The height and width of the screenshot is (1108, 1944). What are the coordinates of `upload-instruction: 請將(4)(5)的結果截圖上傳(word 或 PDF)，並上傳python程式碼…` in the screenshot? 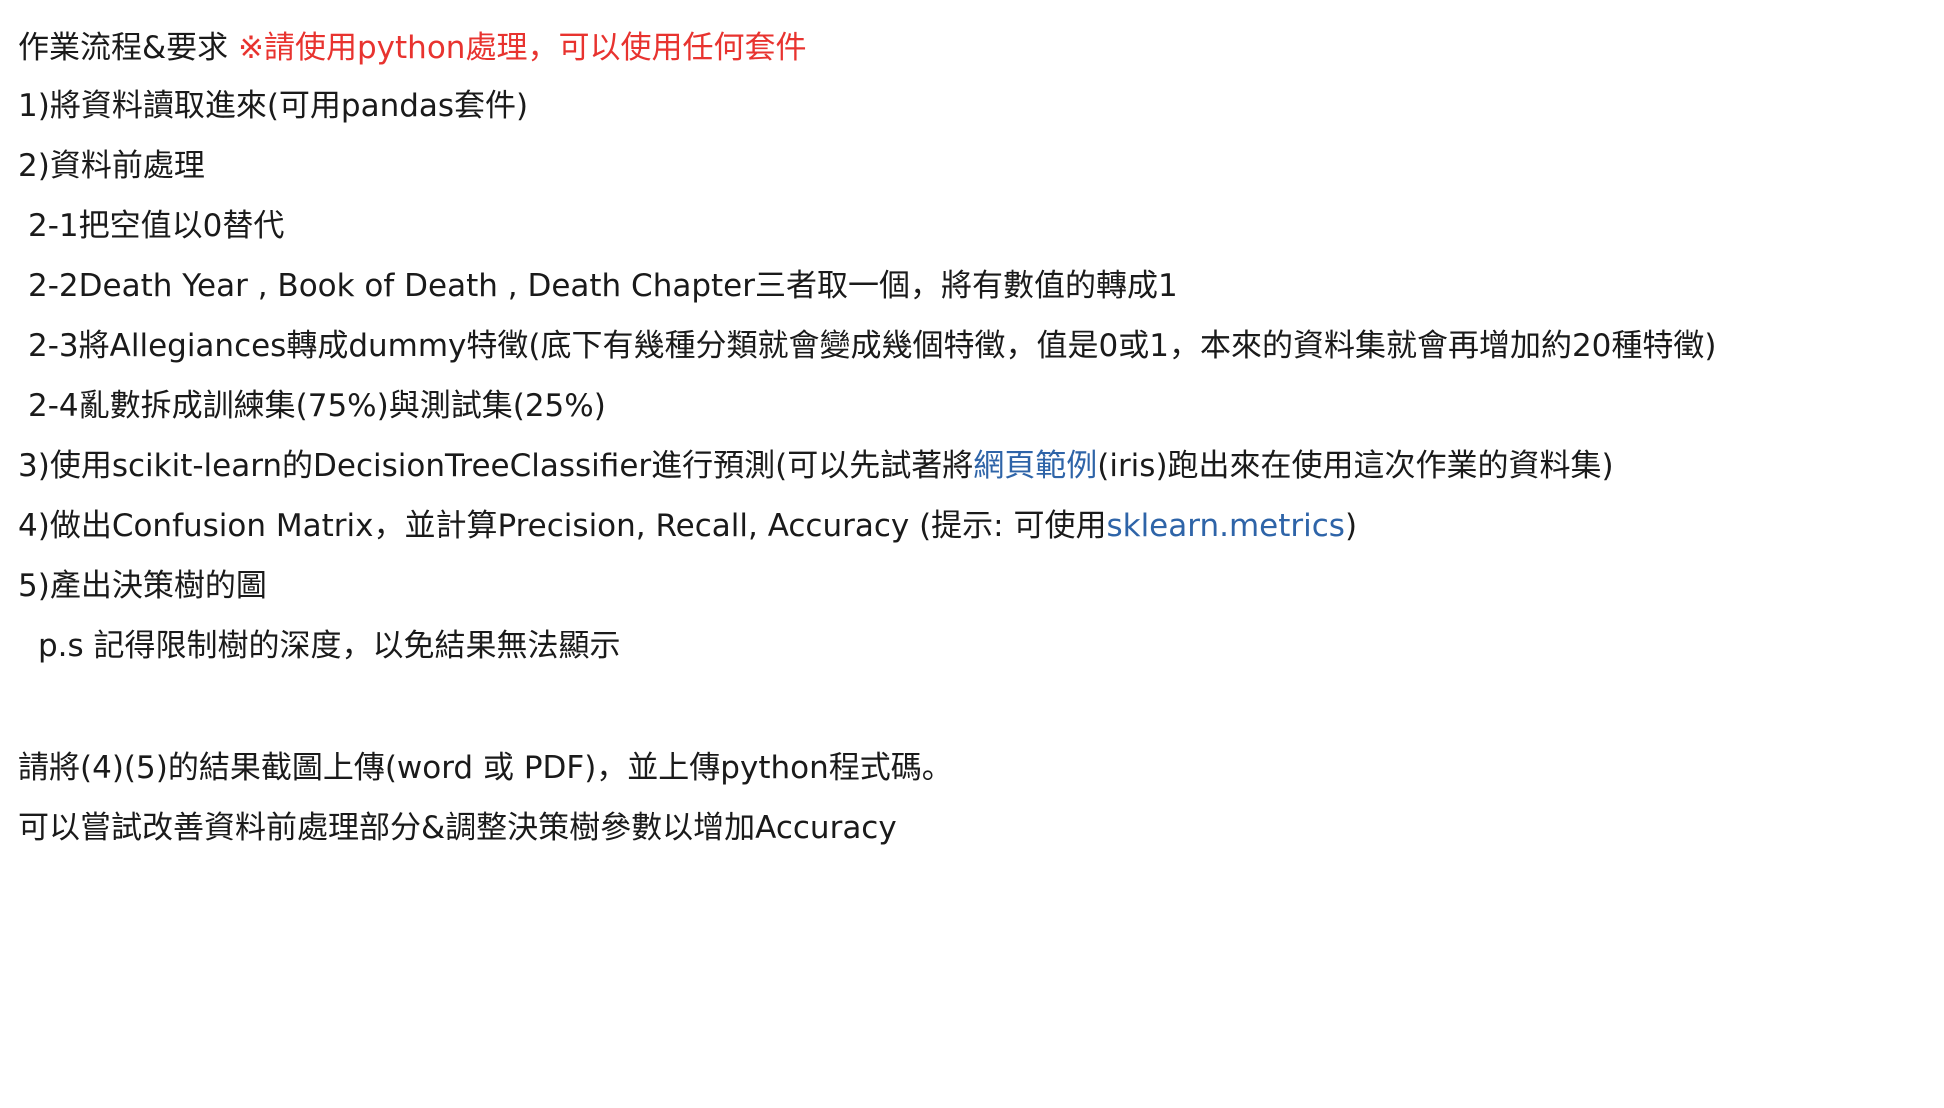 It's located at (485, 768).